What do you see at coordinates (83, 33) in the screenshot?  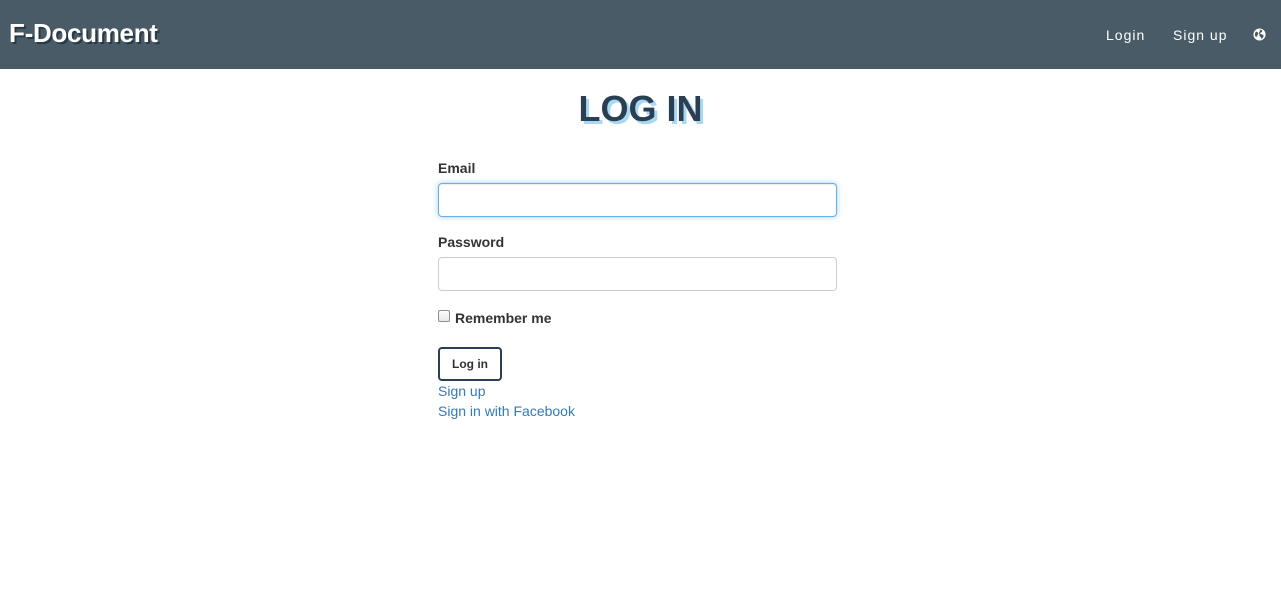 I see `brand-logo-link: F-Document` at bounding box center [83, 33].